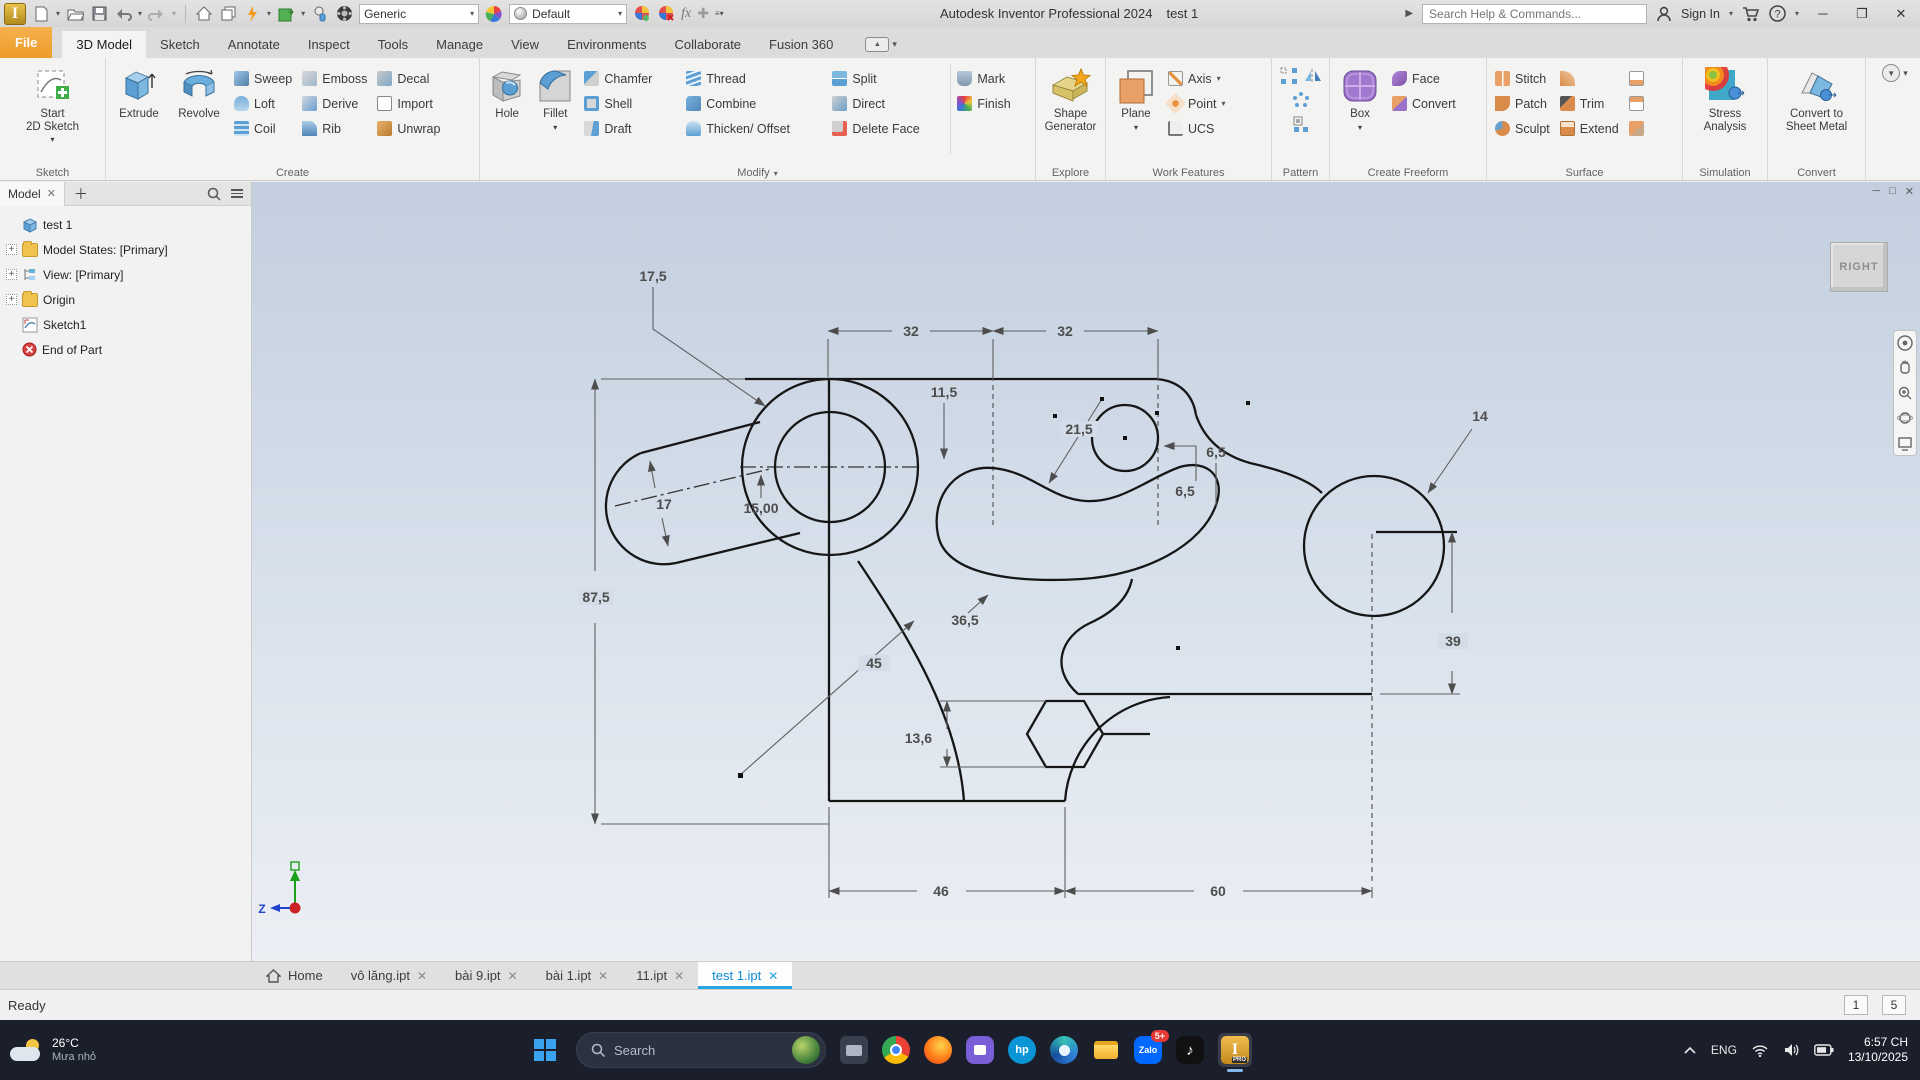 The height and width of the screenshot is (1080, 1920). What do you see at coordinates (419, 13) in the screenshot?
I see `material-dropdown: Generic ▾` at bounding box center [419, 13].